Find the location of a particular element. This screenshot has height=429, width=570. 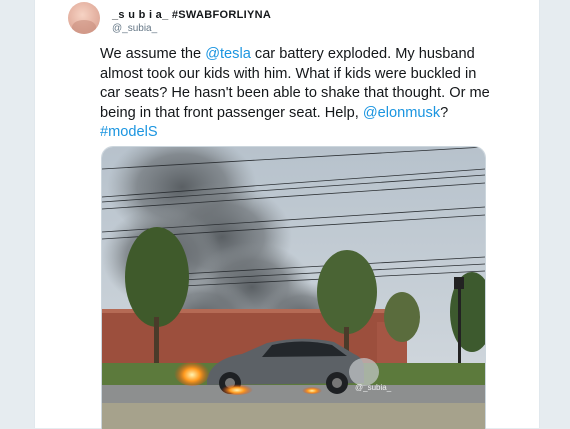

tweet-text-part: We assume the is located at coordinates (153, 54).